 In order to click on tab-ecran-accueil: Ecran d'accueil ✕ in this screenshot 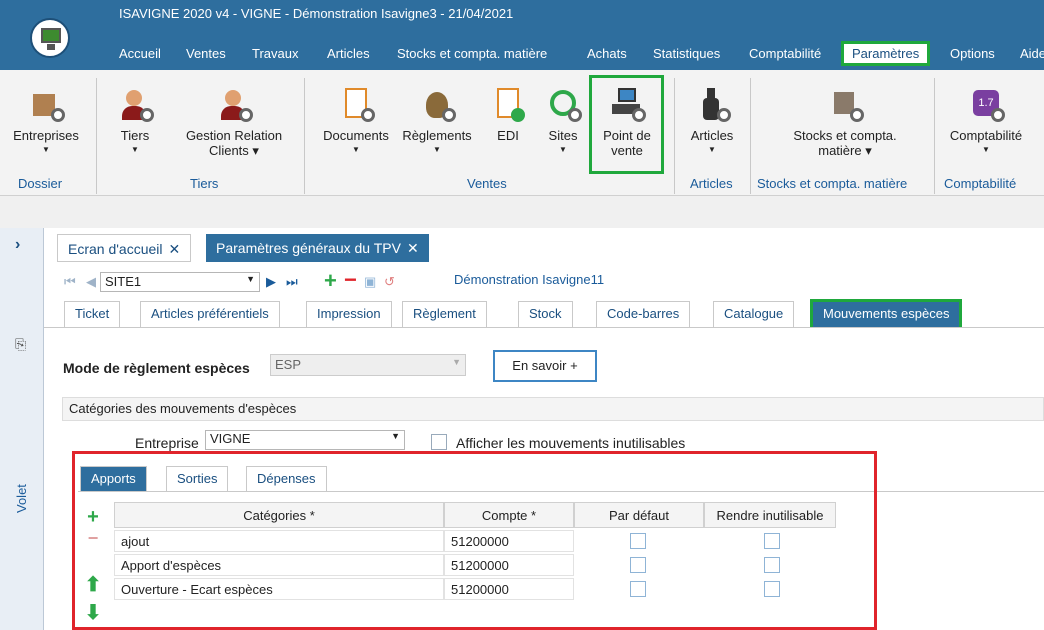, I will do `click(124, 248)`.